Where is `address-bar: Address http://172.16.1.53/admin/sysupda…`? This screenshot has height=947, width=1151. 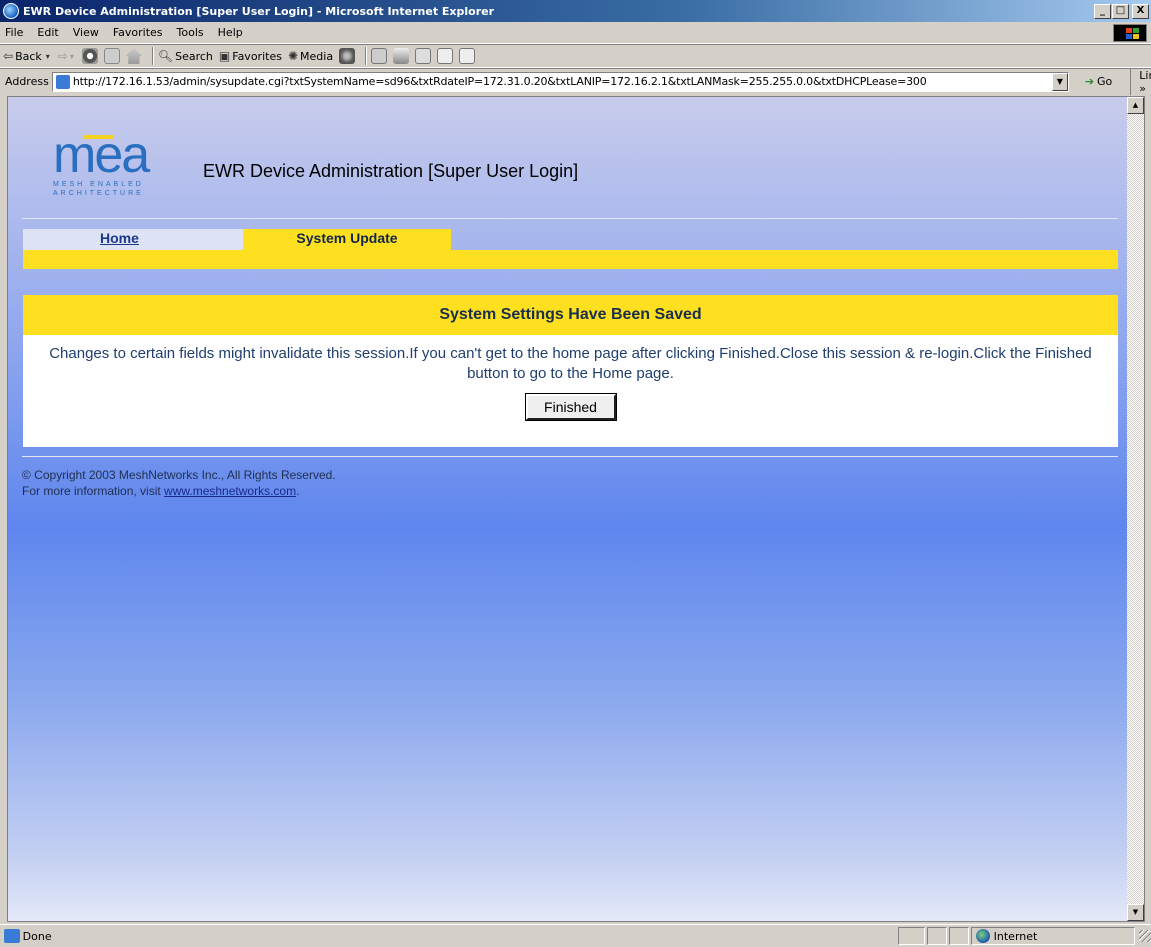 address-bar: Address http://172.16.1.53/admin/sysupda… is located at coordinates (575, 81).